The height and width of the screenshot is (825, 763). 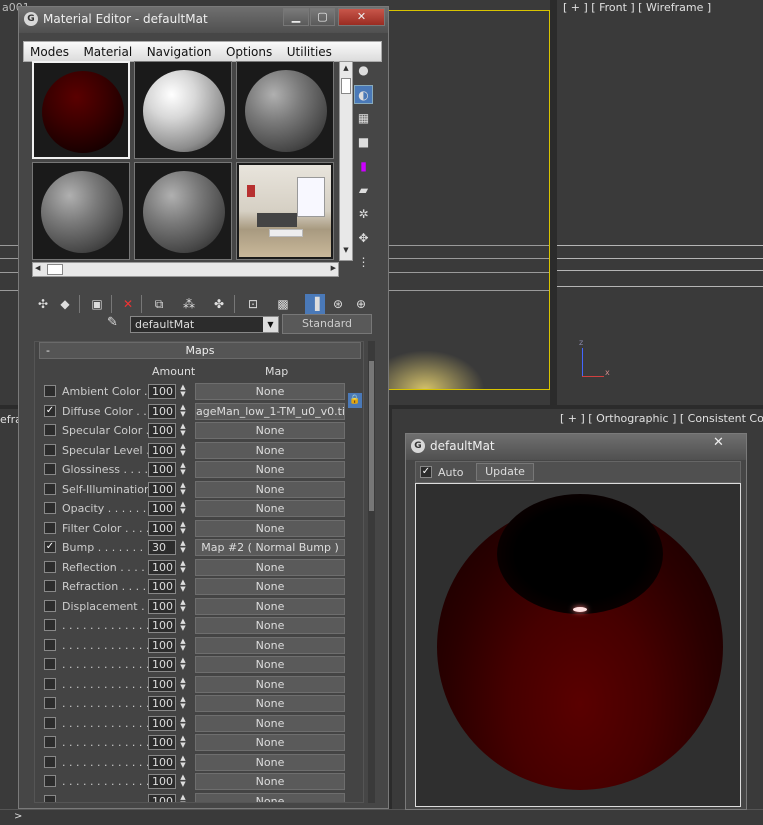 What do you see at coordinates (315, 304) in the screenshot?
I see `show-end-result-icon: ▐` at bounding box center [315, 304].